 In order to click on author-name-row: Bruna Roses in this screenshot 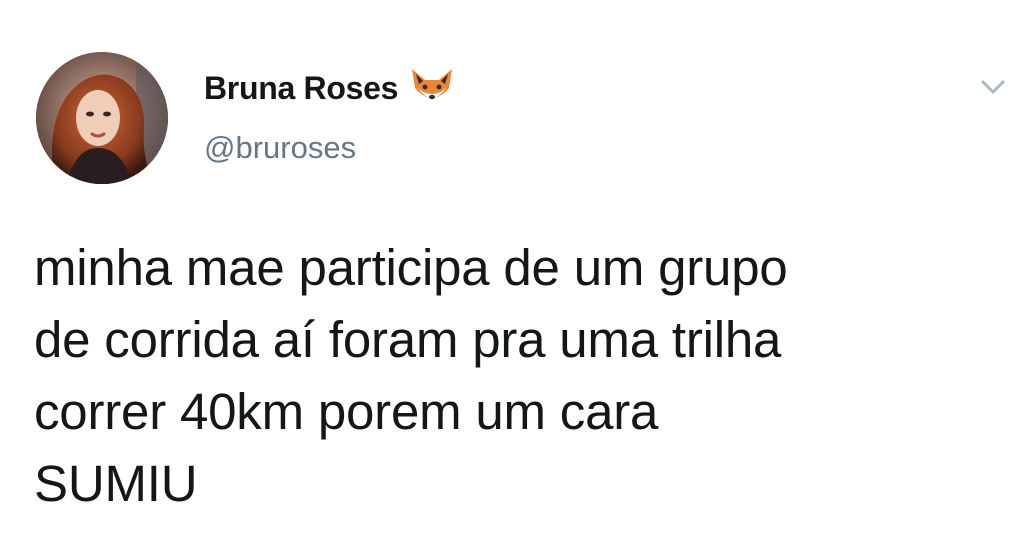, I will do `click(330, 88)`.